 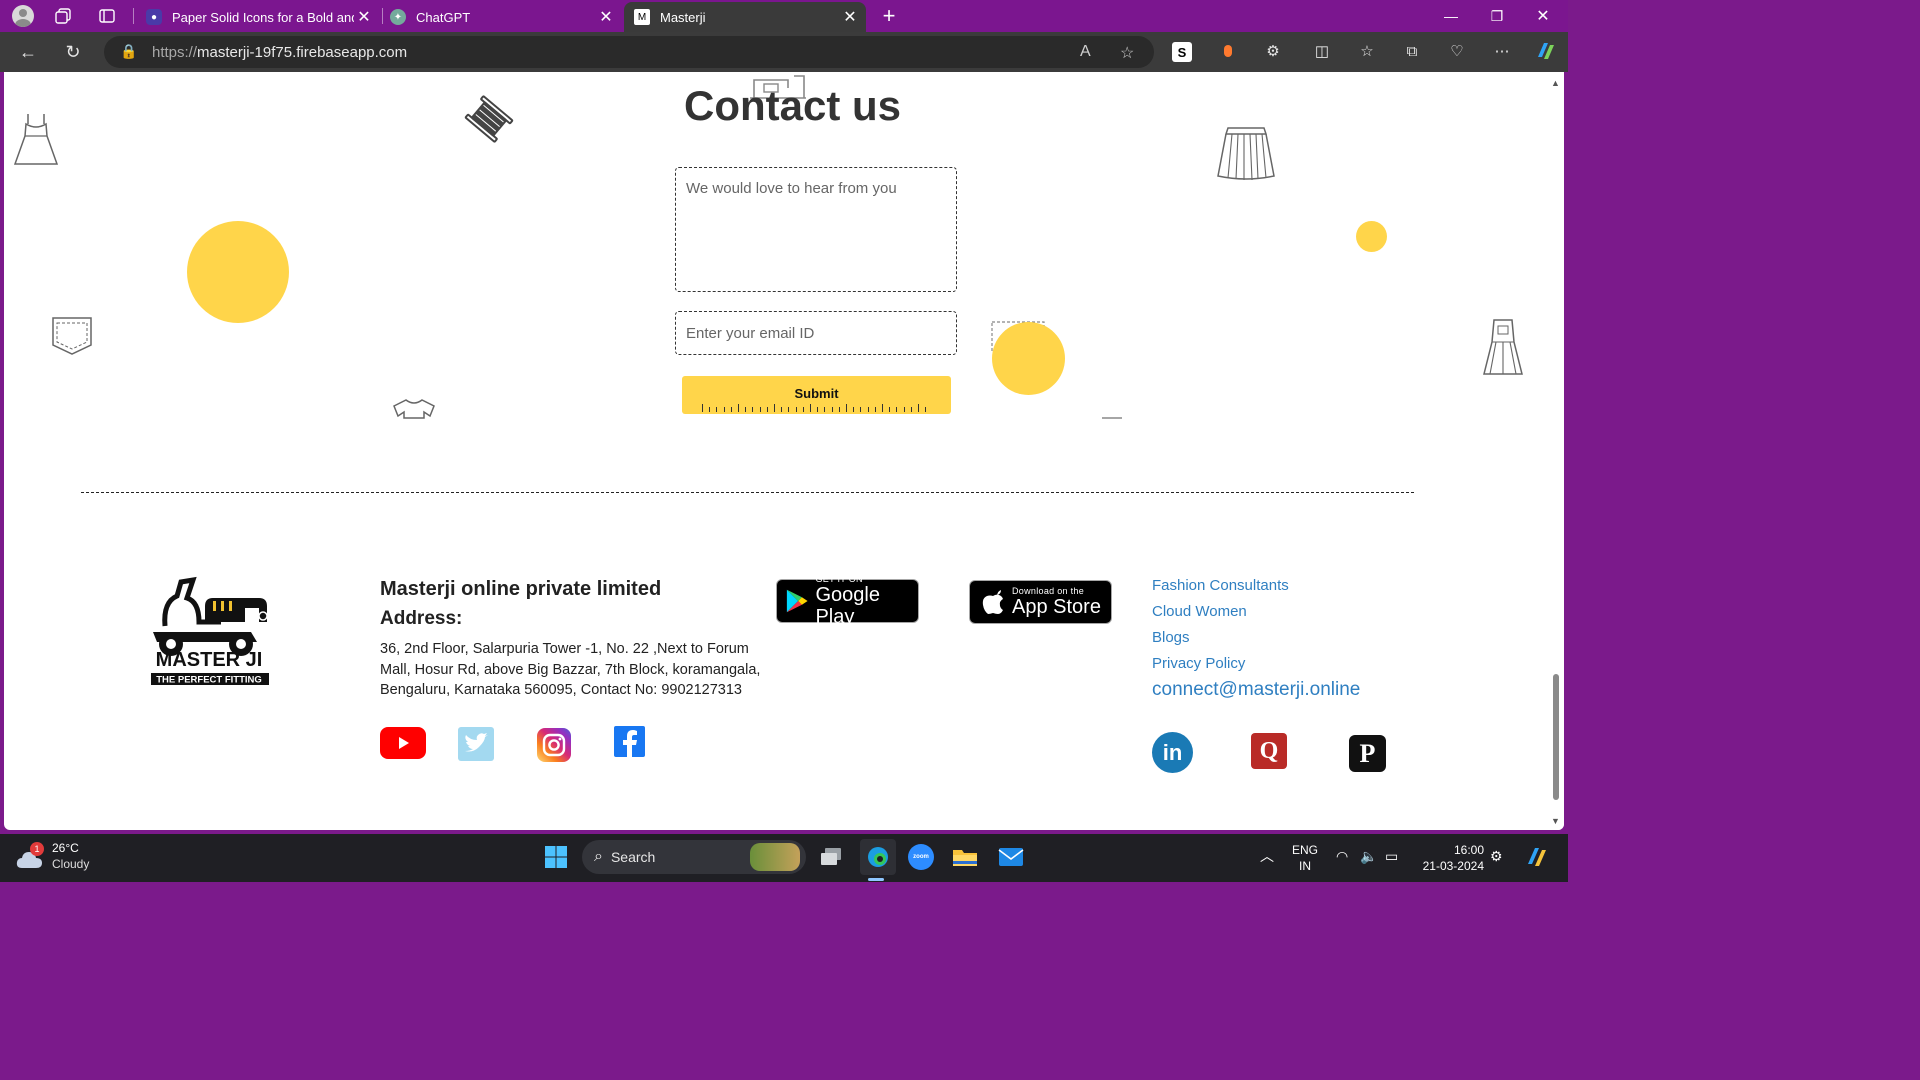 What do you see at coordinates (1543, 16) in the screenshot?
I see `close-window-icon: ✕` at bounding box center [1543, 16].